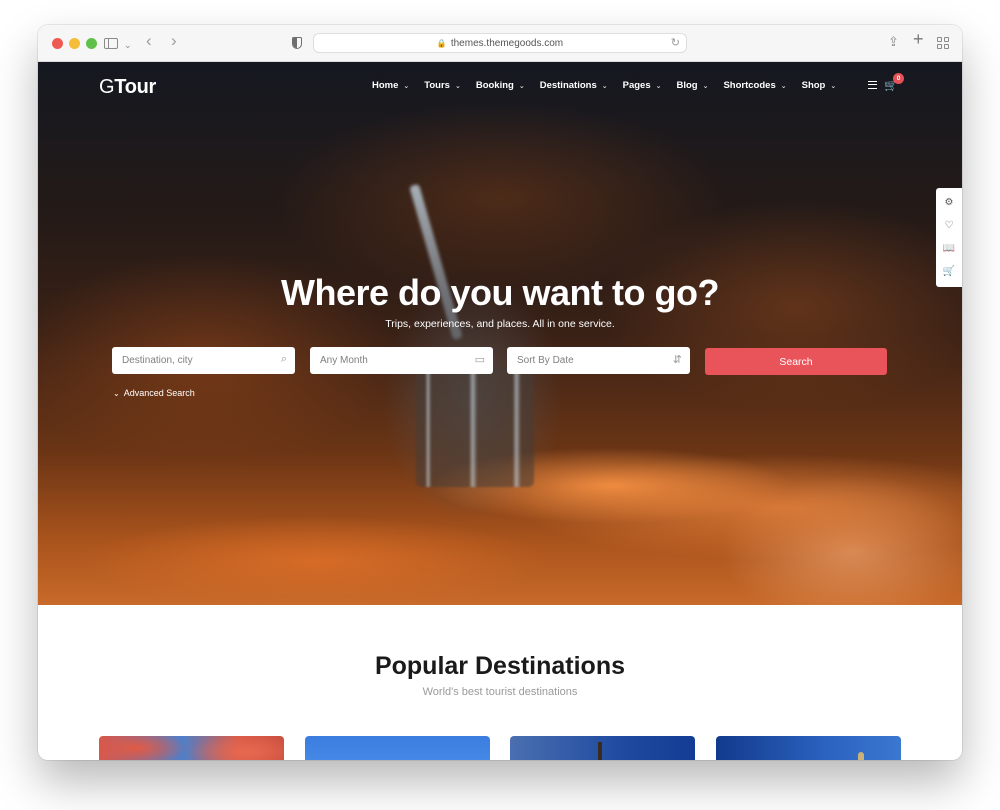 The image size is (1000, 810). What do you see at coordinates (297, 43) in the screenshot?
I see `shield-icon` at bounding box center [297, 43].